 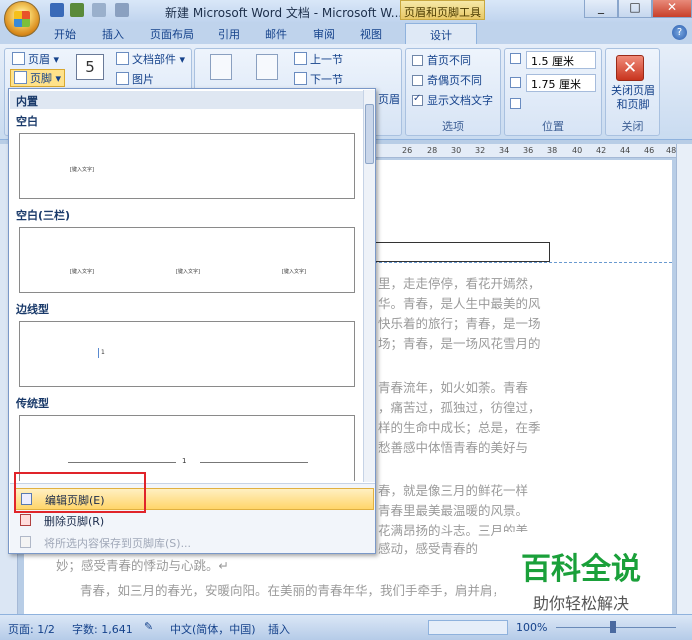 What do you see at coordinates (441, 34) in the screenshot?
I see `tab-design: 设计` at bounding box center [441, 34].